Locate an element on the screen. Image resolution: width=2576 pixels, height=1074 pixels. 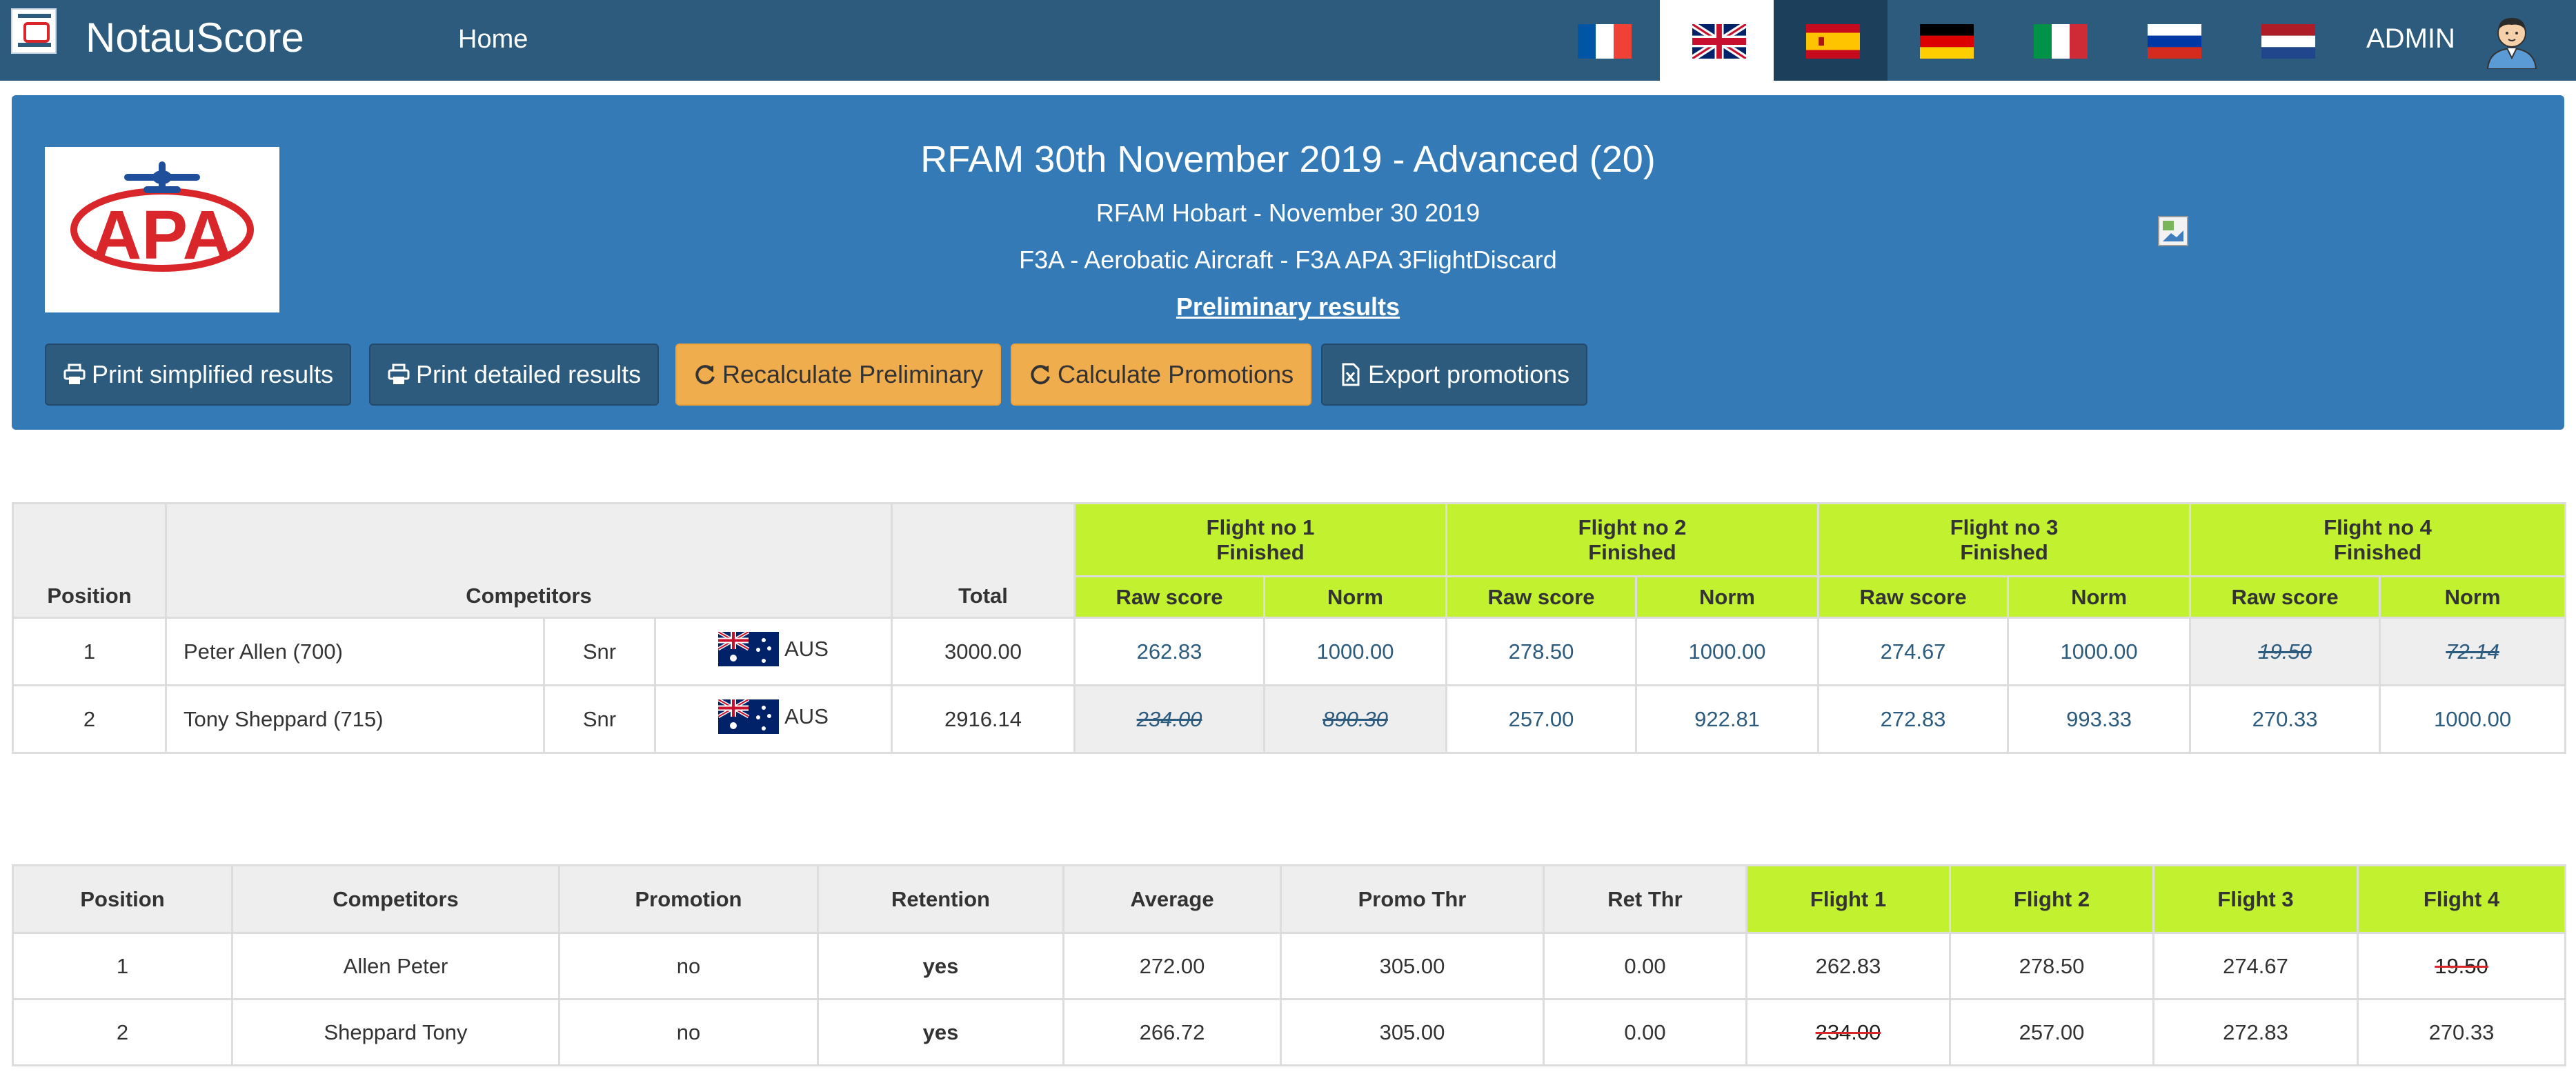
spanish-flag-icon is located at coordinates (1833, 41).